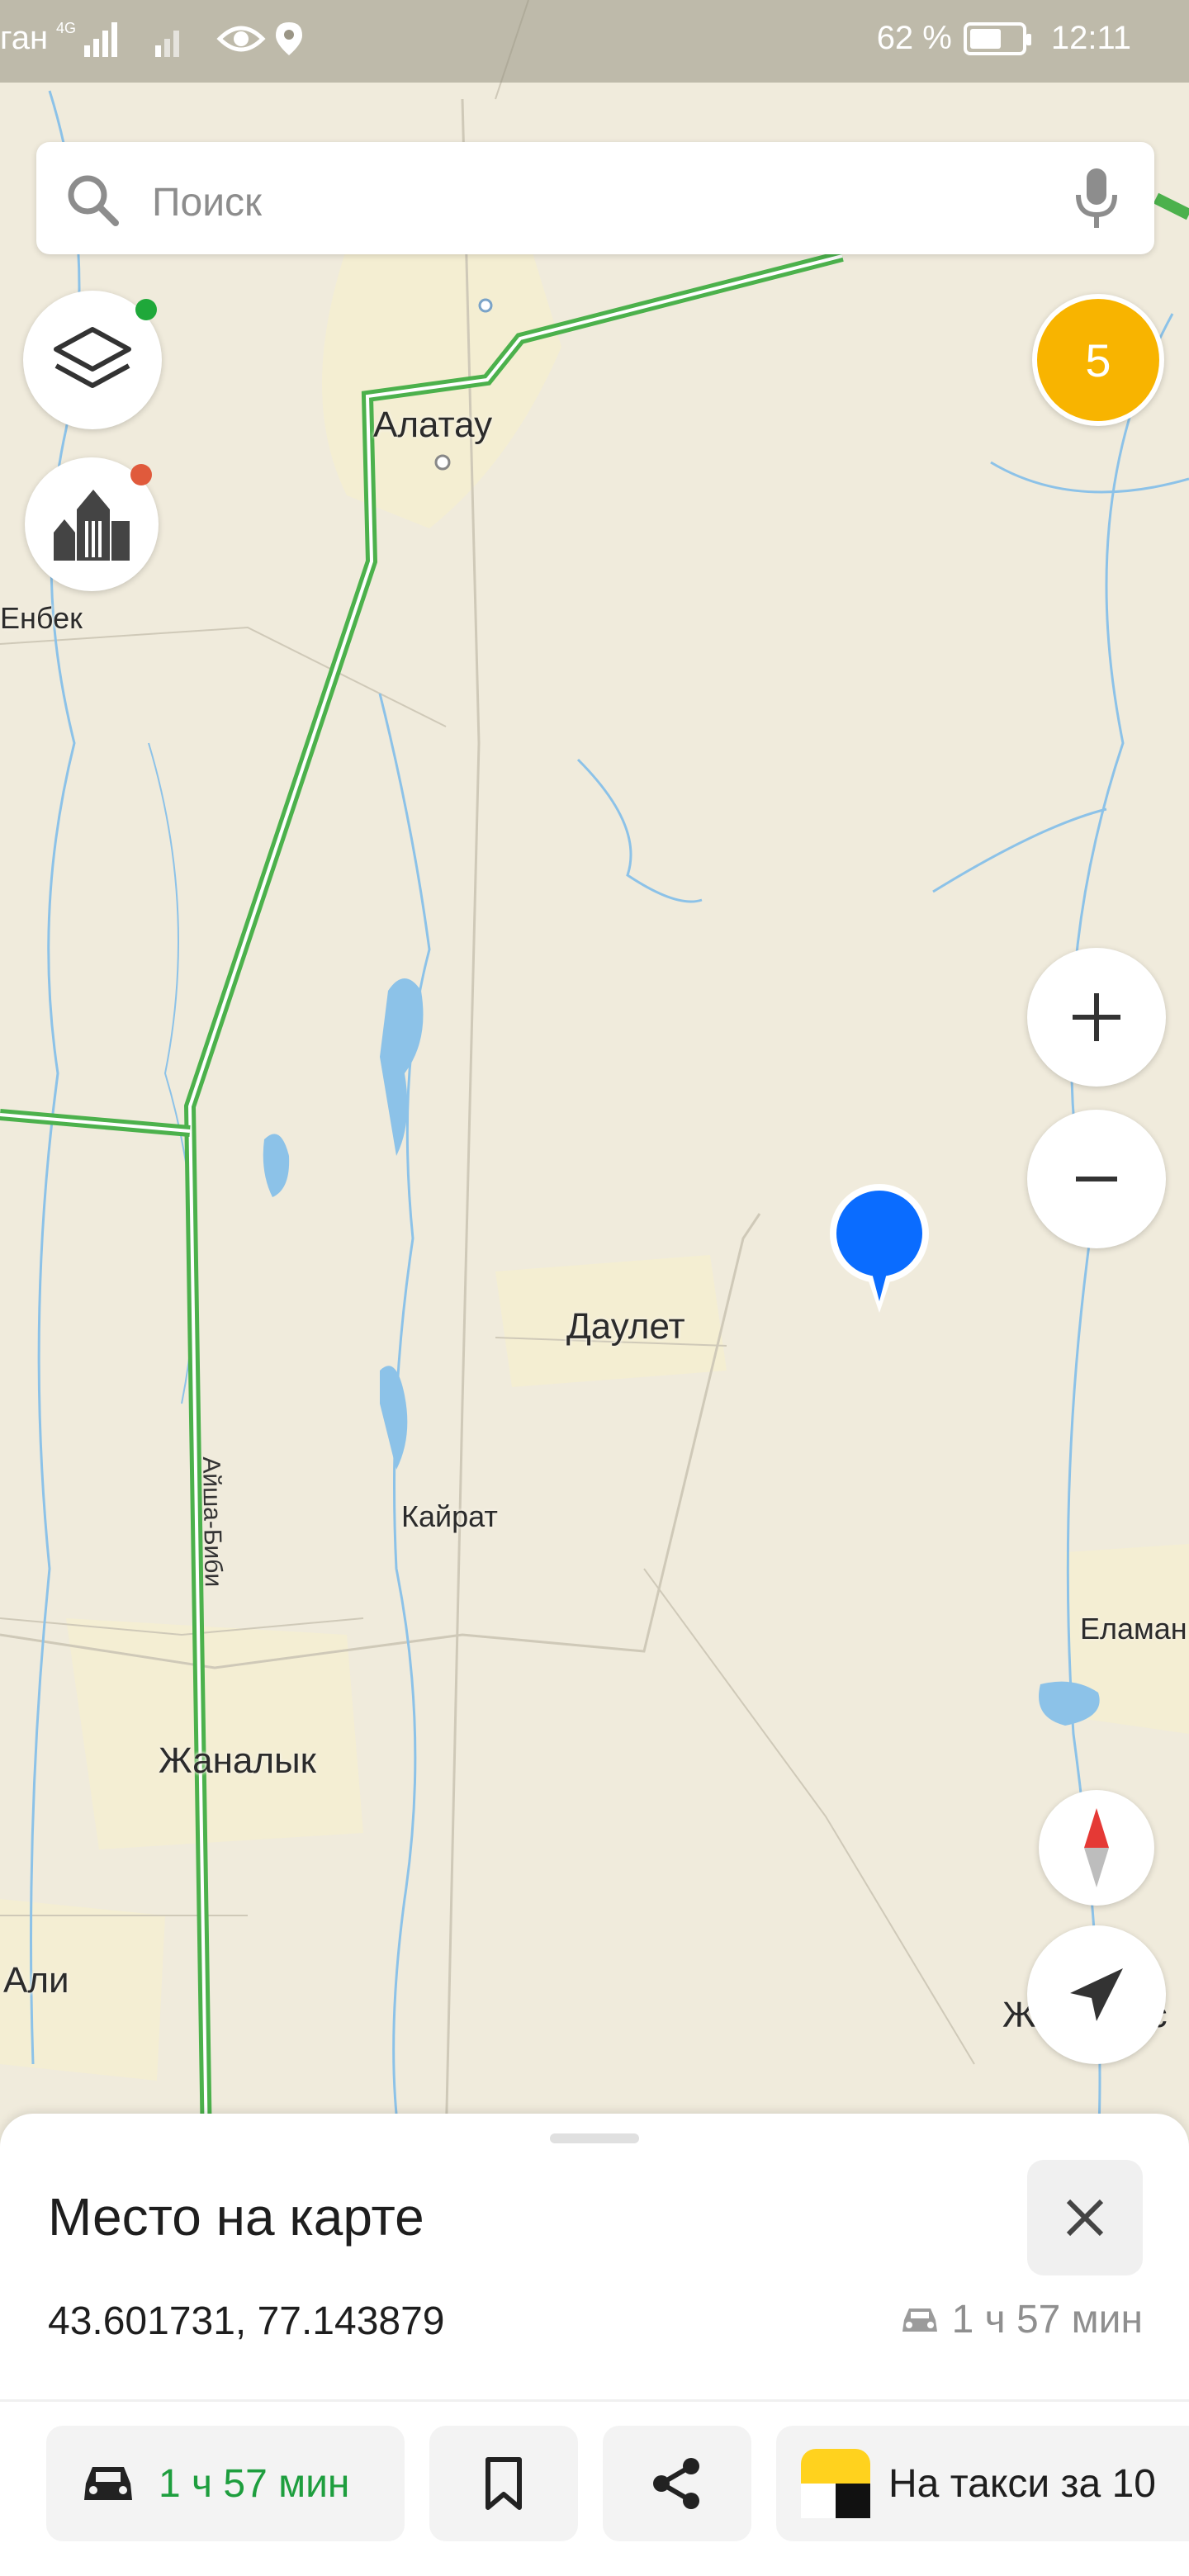 Image resolution: width=1189 pixels, height=2576 pixels. I want to click on yandex-taxi-icon, so click(835, 2483).